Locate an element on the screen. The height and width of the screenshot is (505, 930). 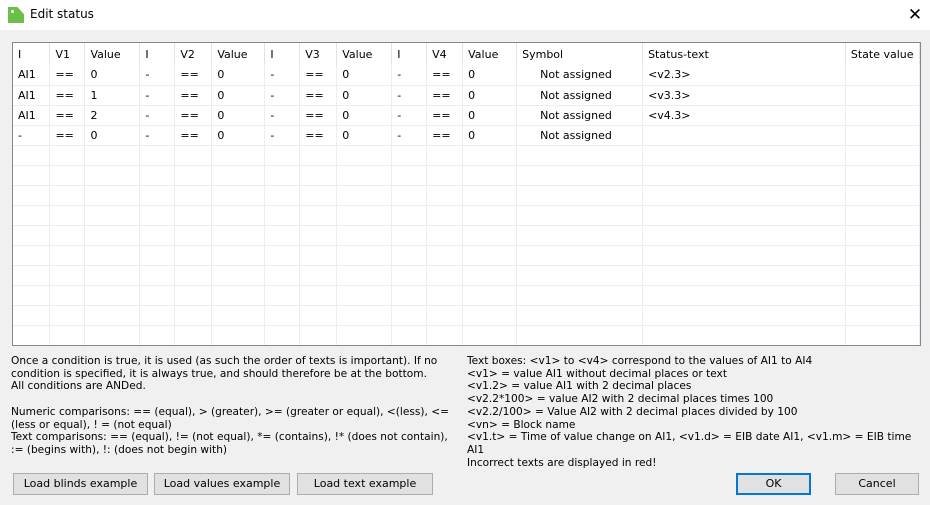
load-text-example-button: Load text example is located at coordinates (365, 484).